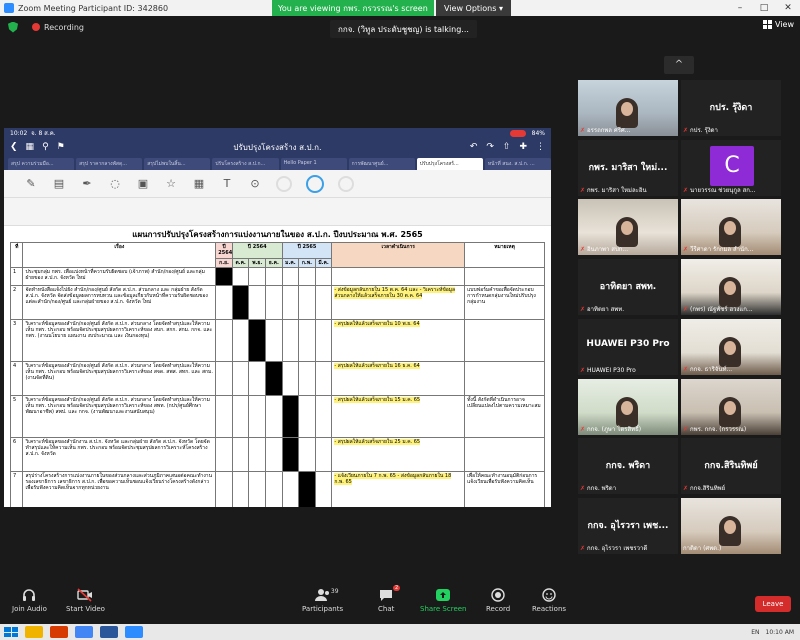 This screenshot has width=800, height=640. What do you see at coordinates (277, 212) in the screenshot?
I see `page-thumbnail` at bounding box center [277, 212].